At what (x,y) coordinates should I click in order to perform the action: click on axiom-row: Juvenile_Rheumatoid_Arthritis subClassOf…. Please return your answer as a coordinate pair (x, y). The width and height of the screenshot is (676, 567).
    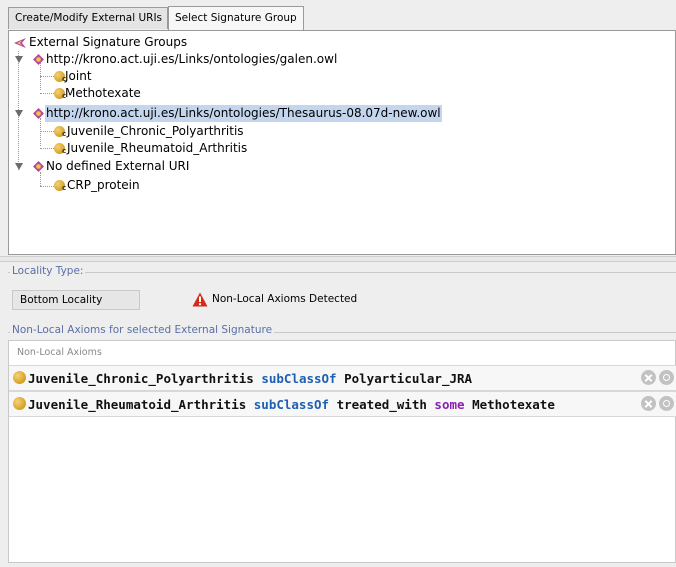
    Looking at the image, I should click on (342, 404).